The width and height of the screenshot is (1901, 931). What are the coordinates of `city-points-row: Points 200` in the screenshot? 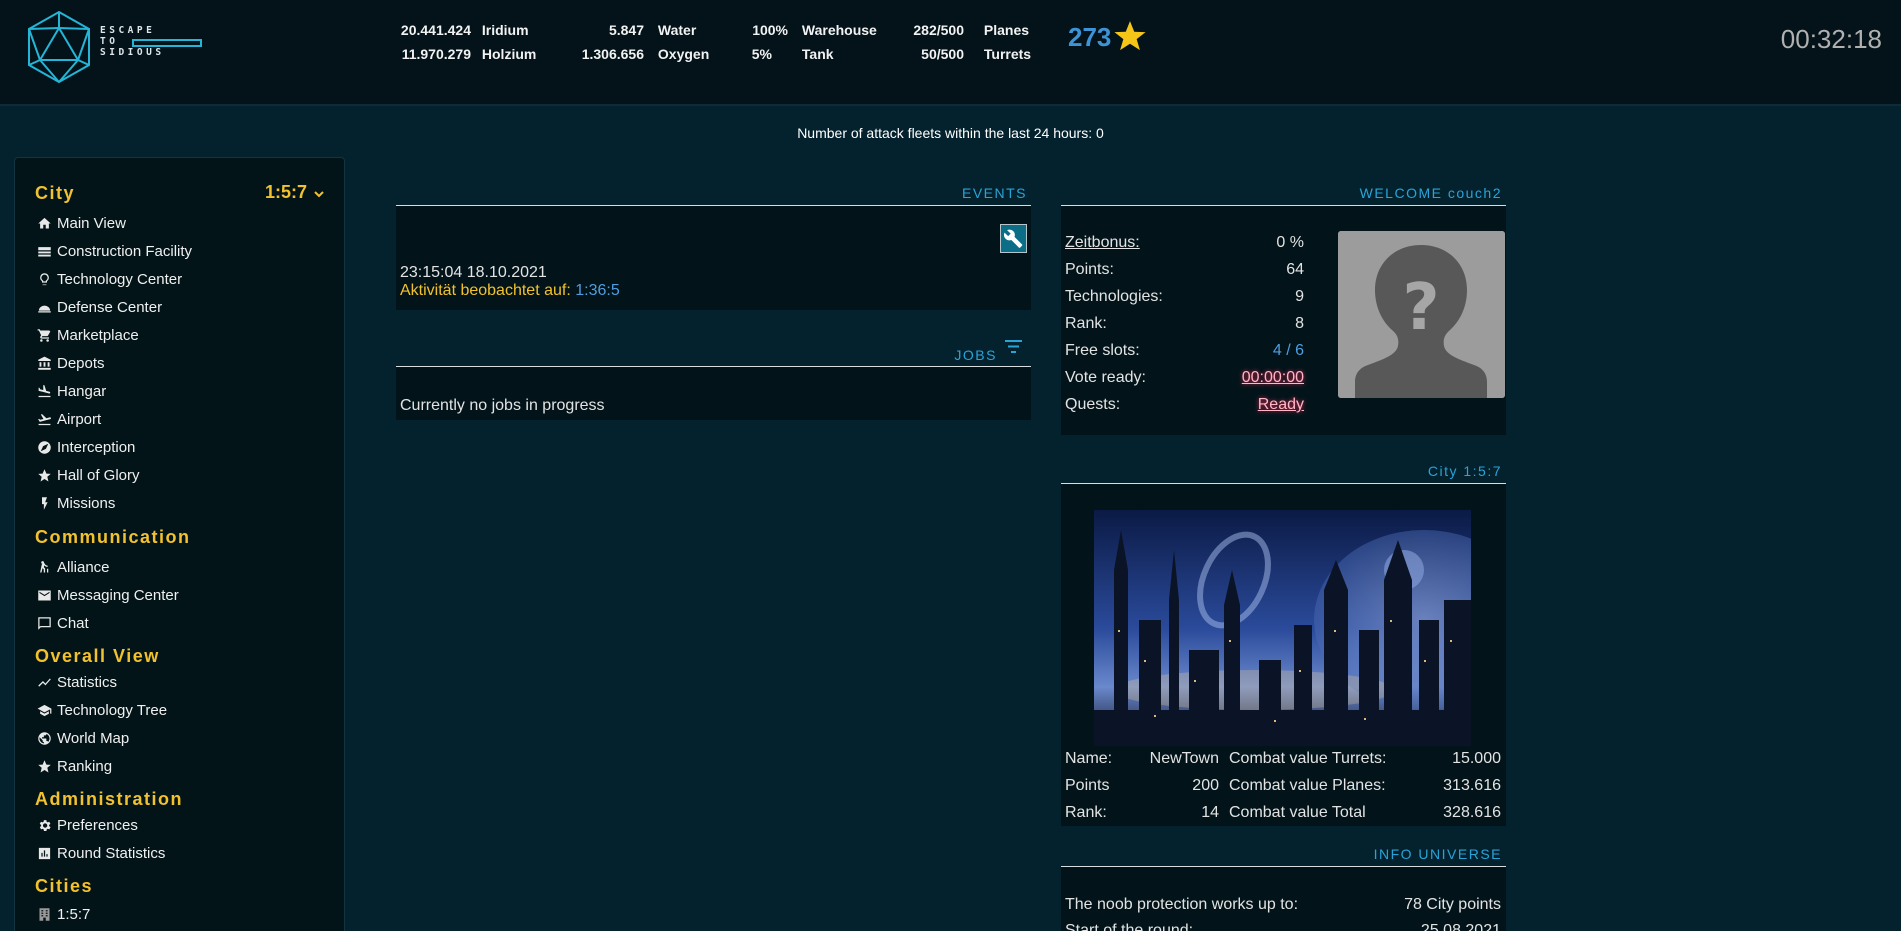 It's located at (1142, 785).